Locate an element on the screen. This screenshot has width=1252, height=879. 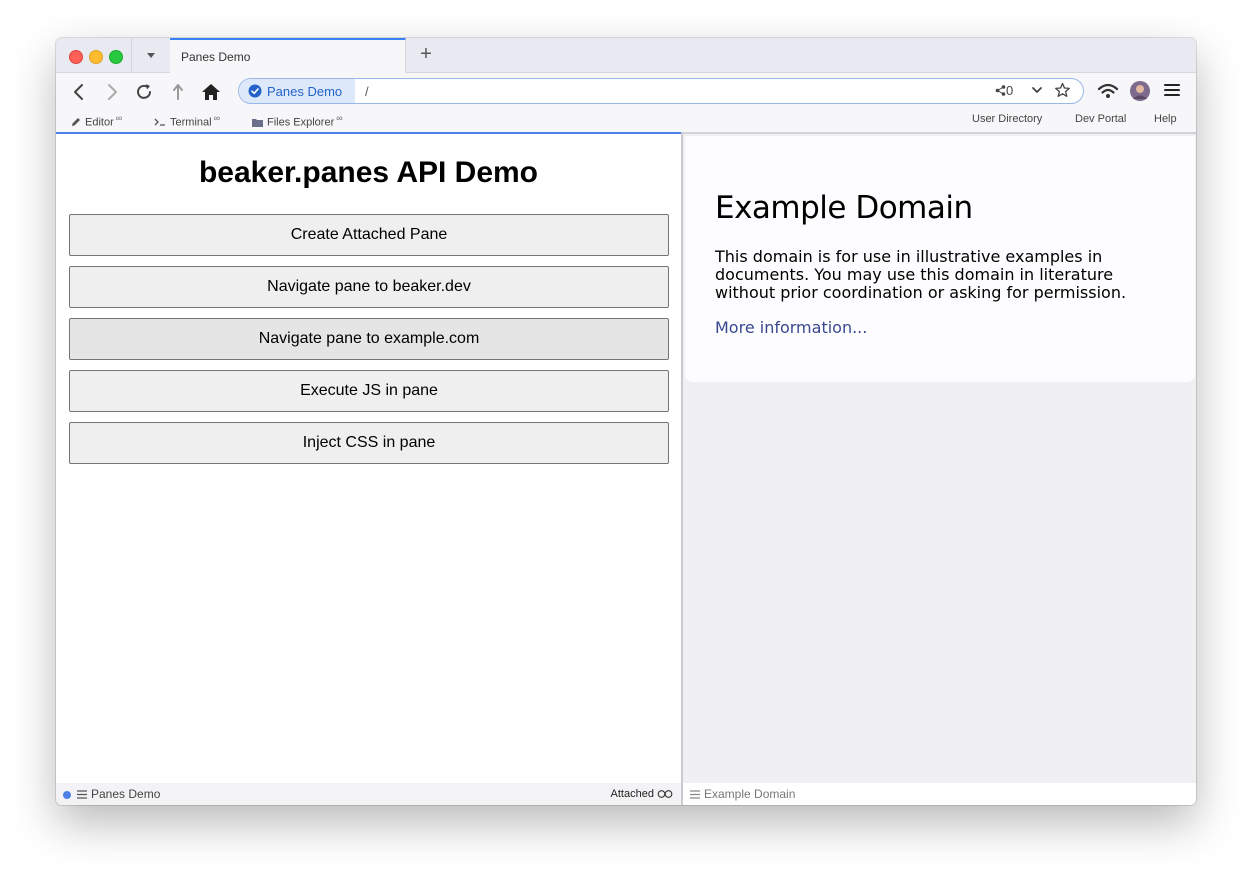
user-avatar is located at coordinates (1140, 91).